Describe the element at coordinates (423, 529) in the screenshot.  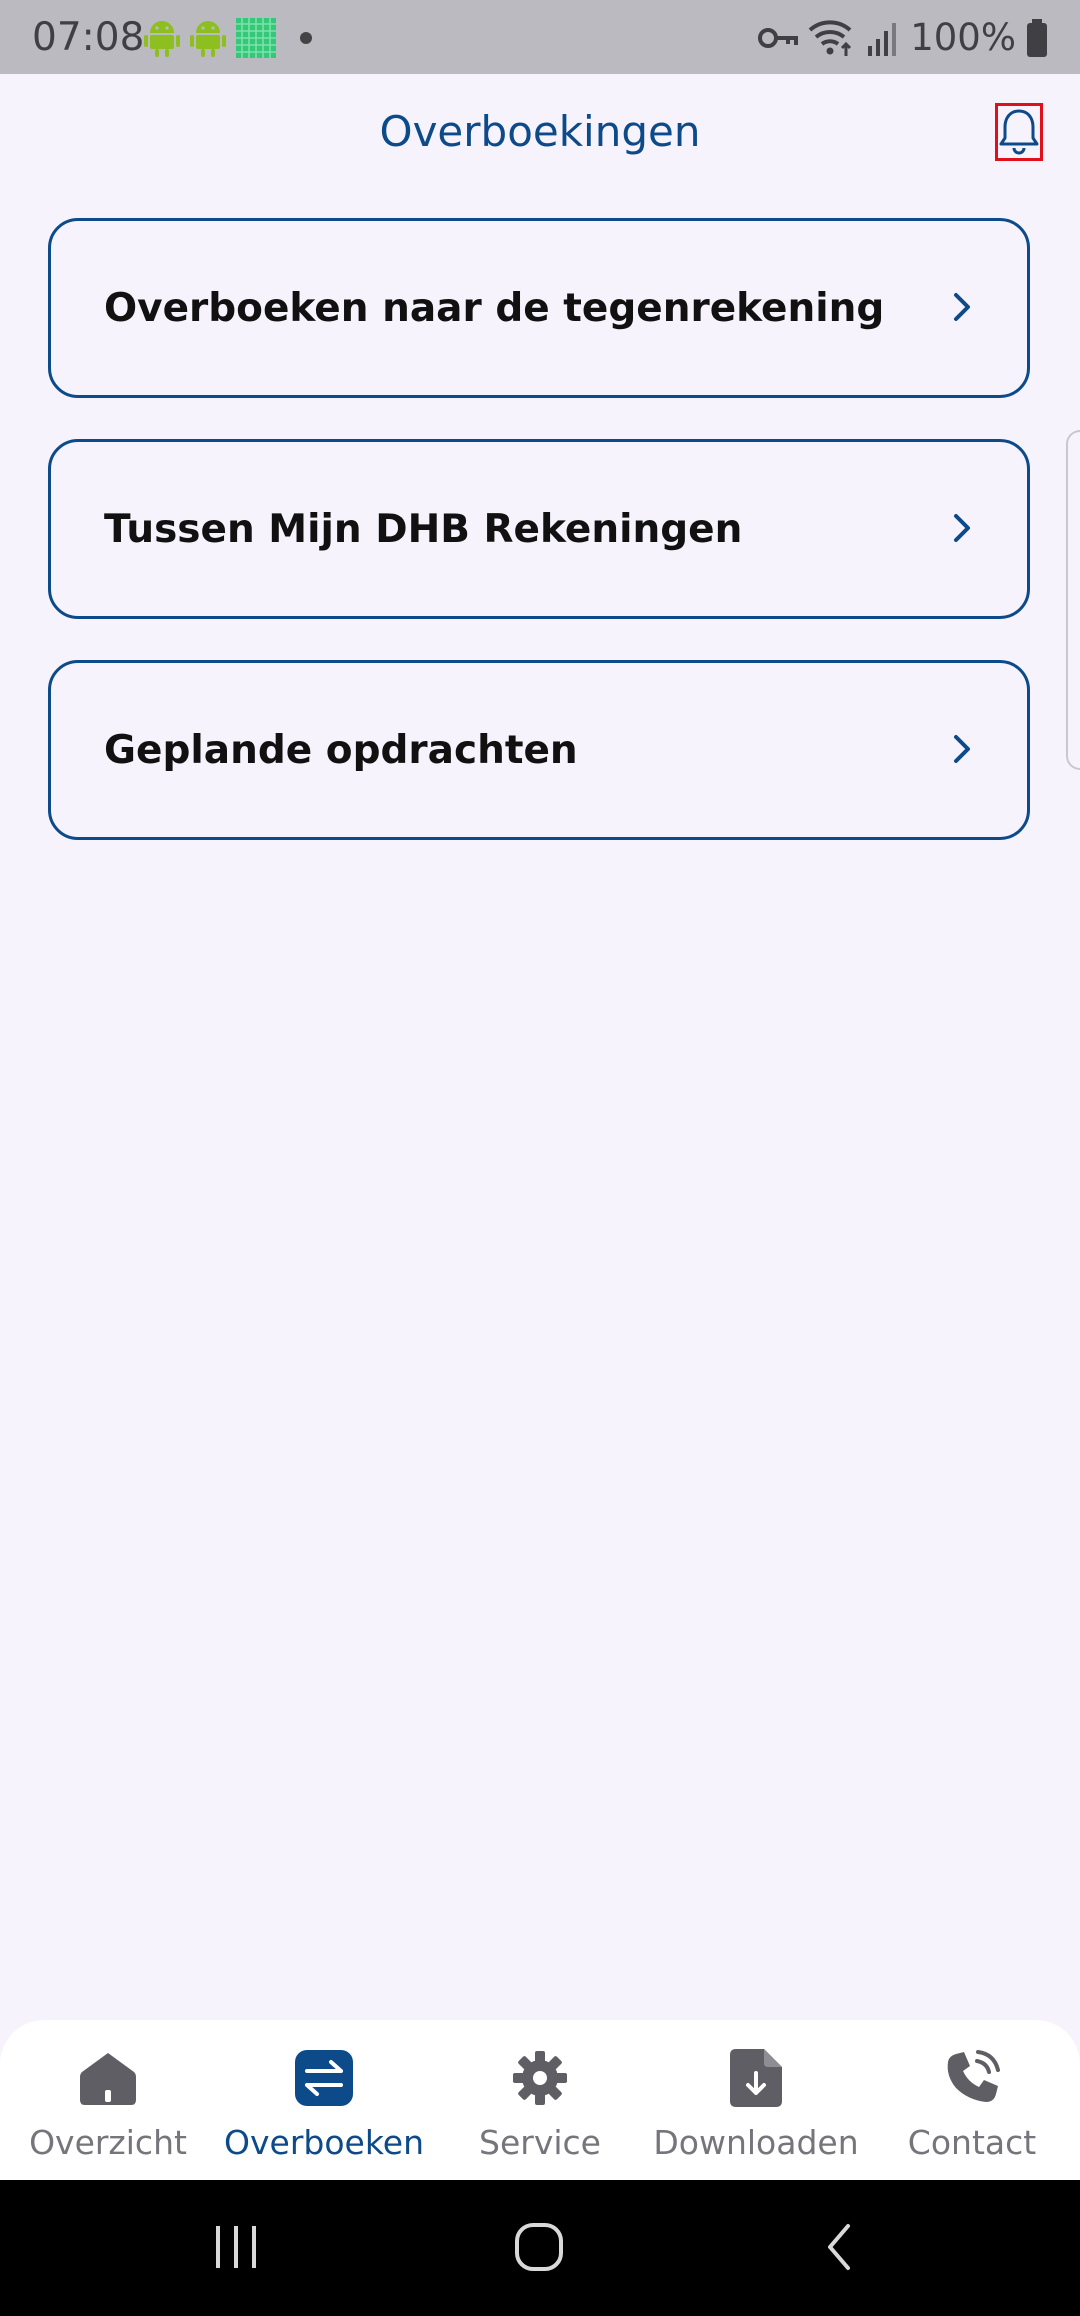
I see `menu-item-label: Tussen Mijn DHB Rekeningen` at that location.